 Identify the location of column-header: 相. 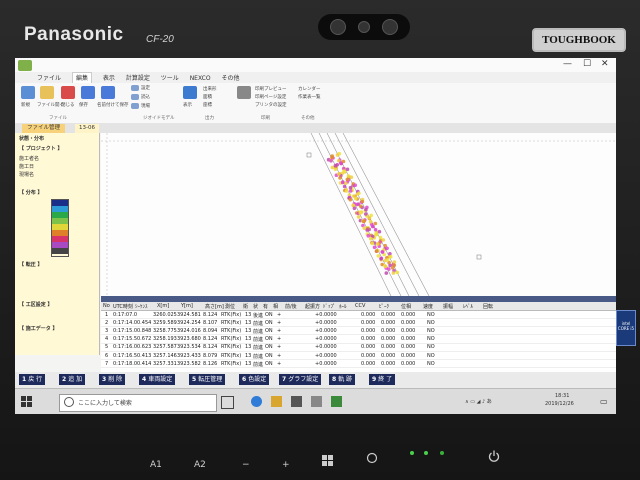
(275, 306).